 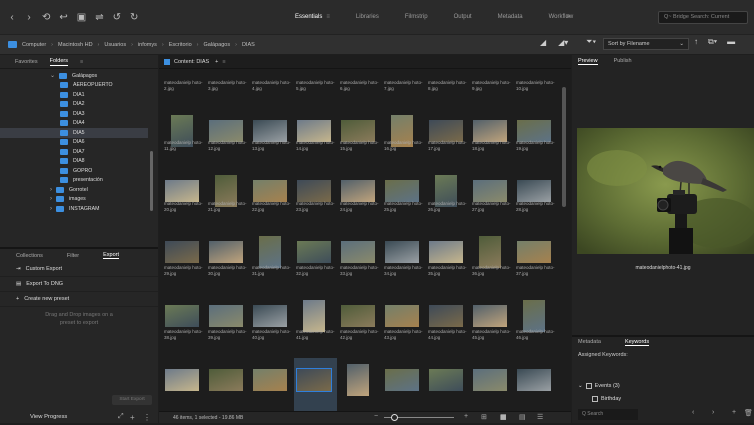 What do you see at coordinates (273, 271) in the screenshot?
I see `thumbnail-label: mateodanielp hoto-31.jpg` at bounding box center [273, 271].